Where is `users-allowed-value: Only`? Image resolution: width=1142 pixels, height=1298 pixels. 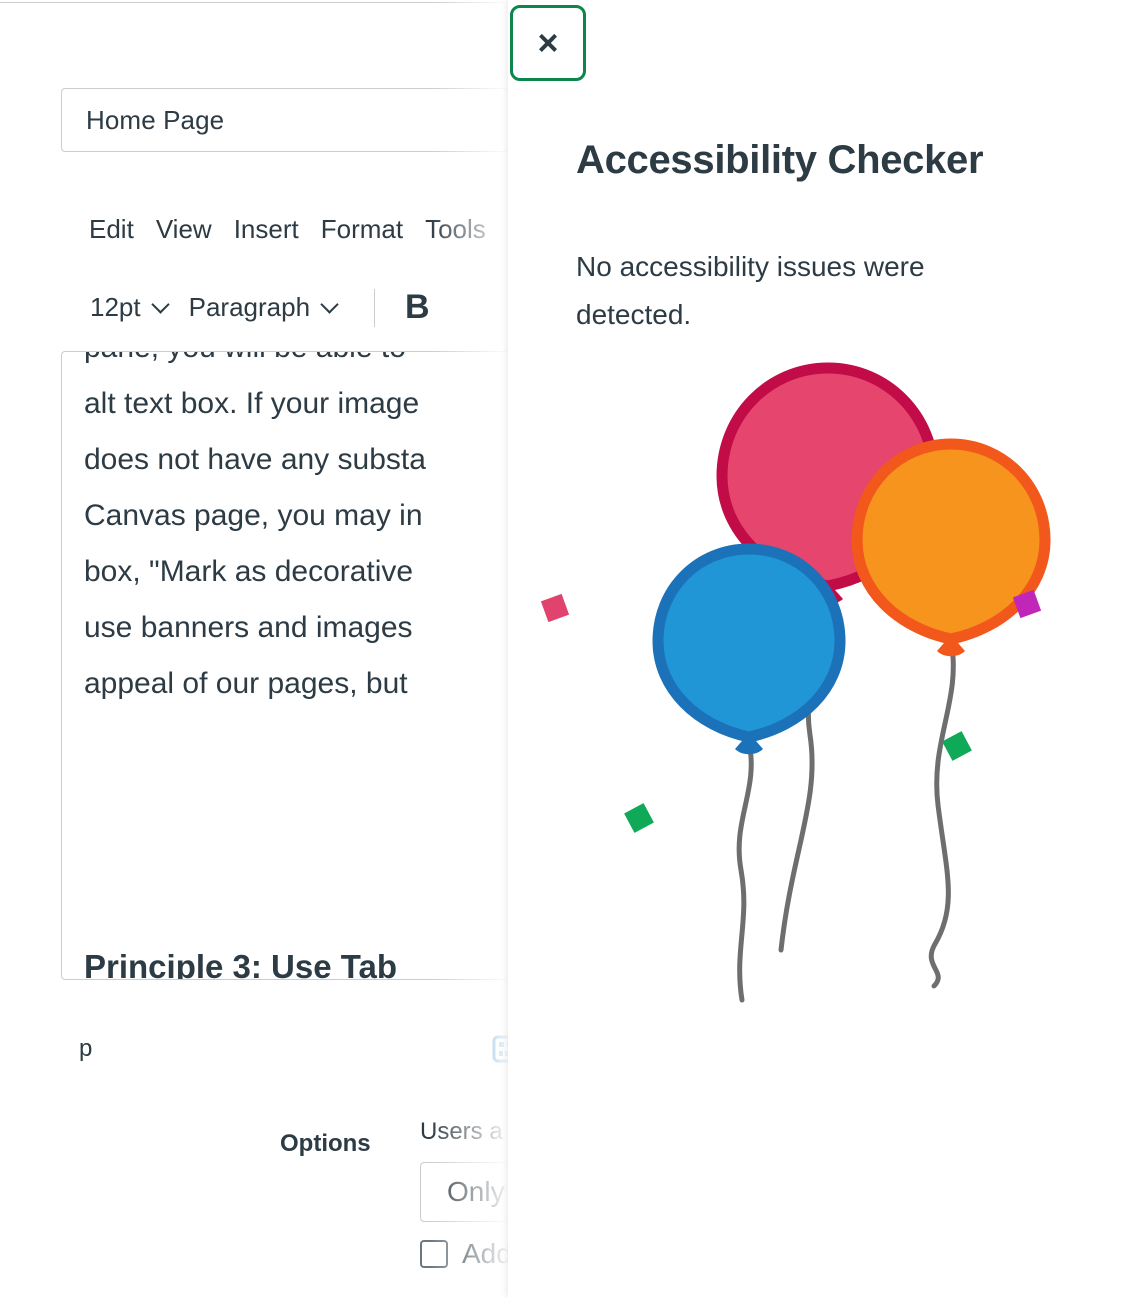 users-allowed-value: Only is located at coordinates (476, 1191).